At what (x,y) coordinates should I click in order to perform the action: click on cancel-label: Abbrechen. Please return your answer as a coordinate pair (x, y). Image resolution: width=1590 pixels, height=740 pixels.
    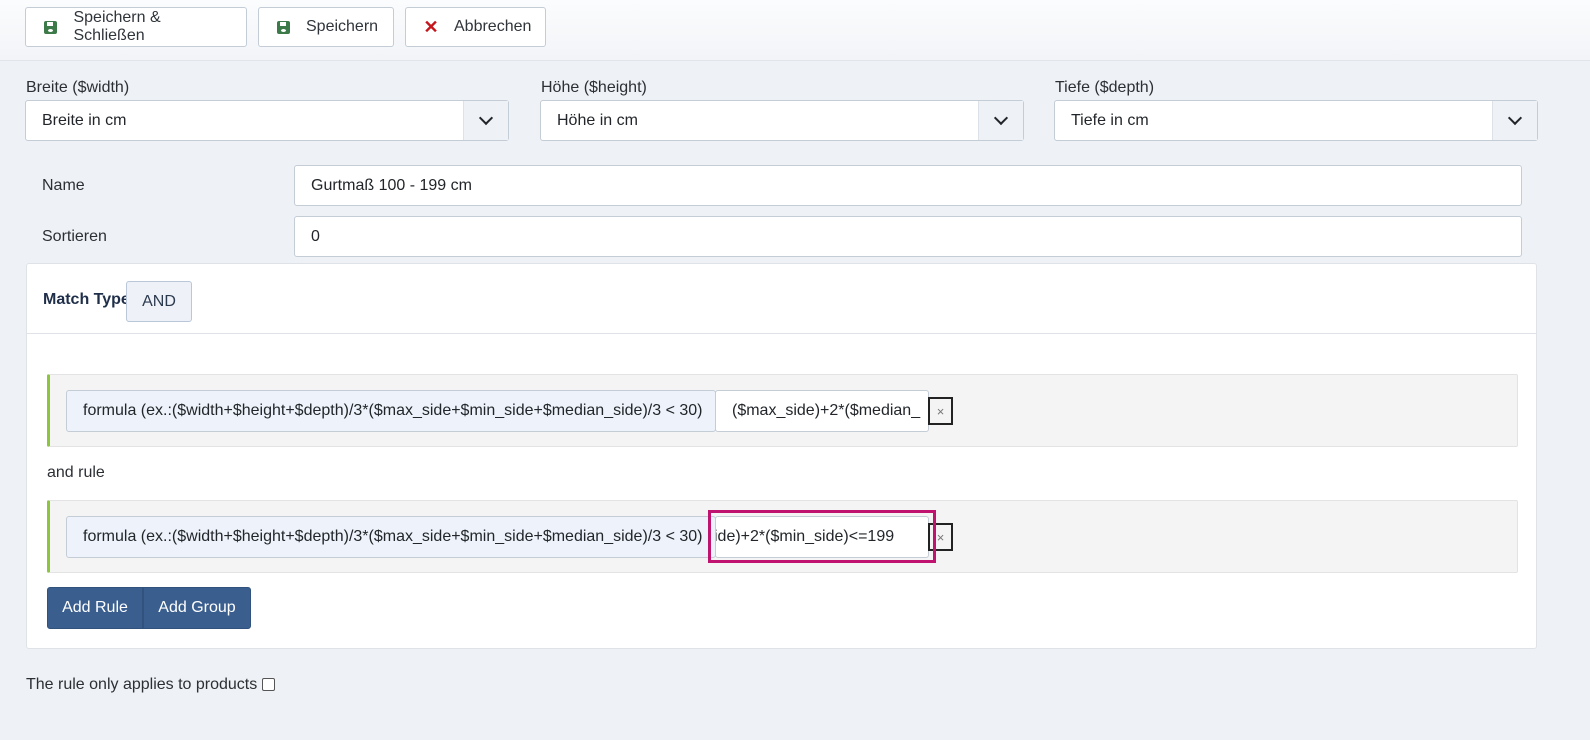
    Looking at the image, I should click on (493, 26).